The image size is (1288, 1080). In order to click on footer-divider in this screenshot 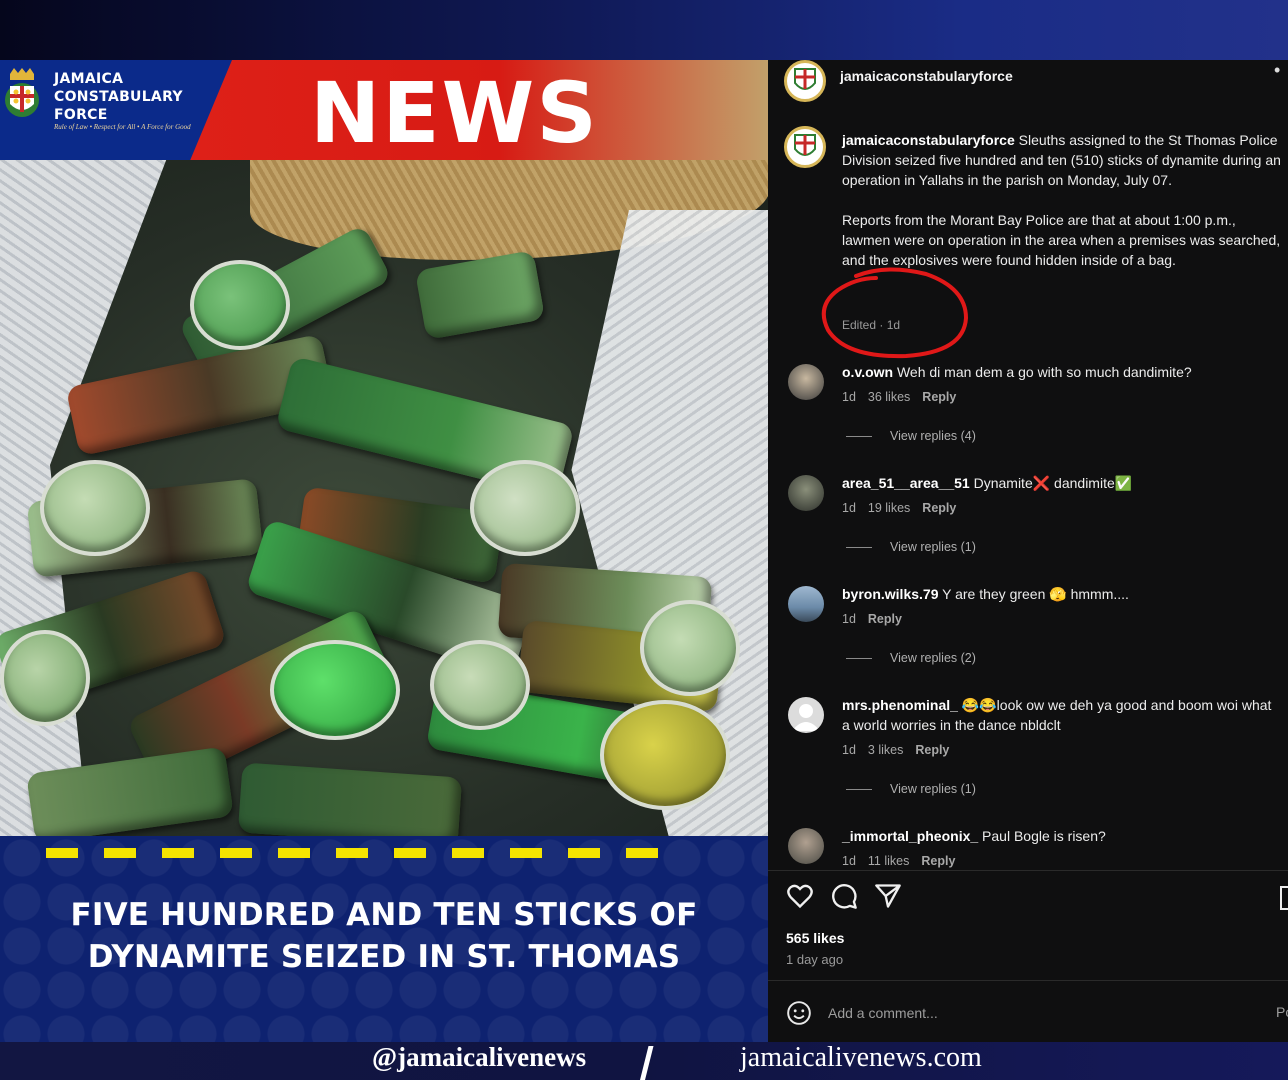, I will do `click(646, 1063)`.